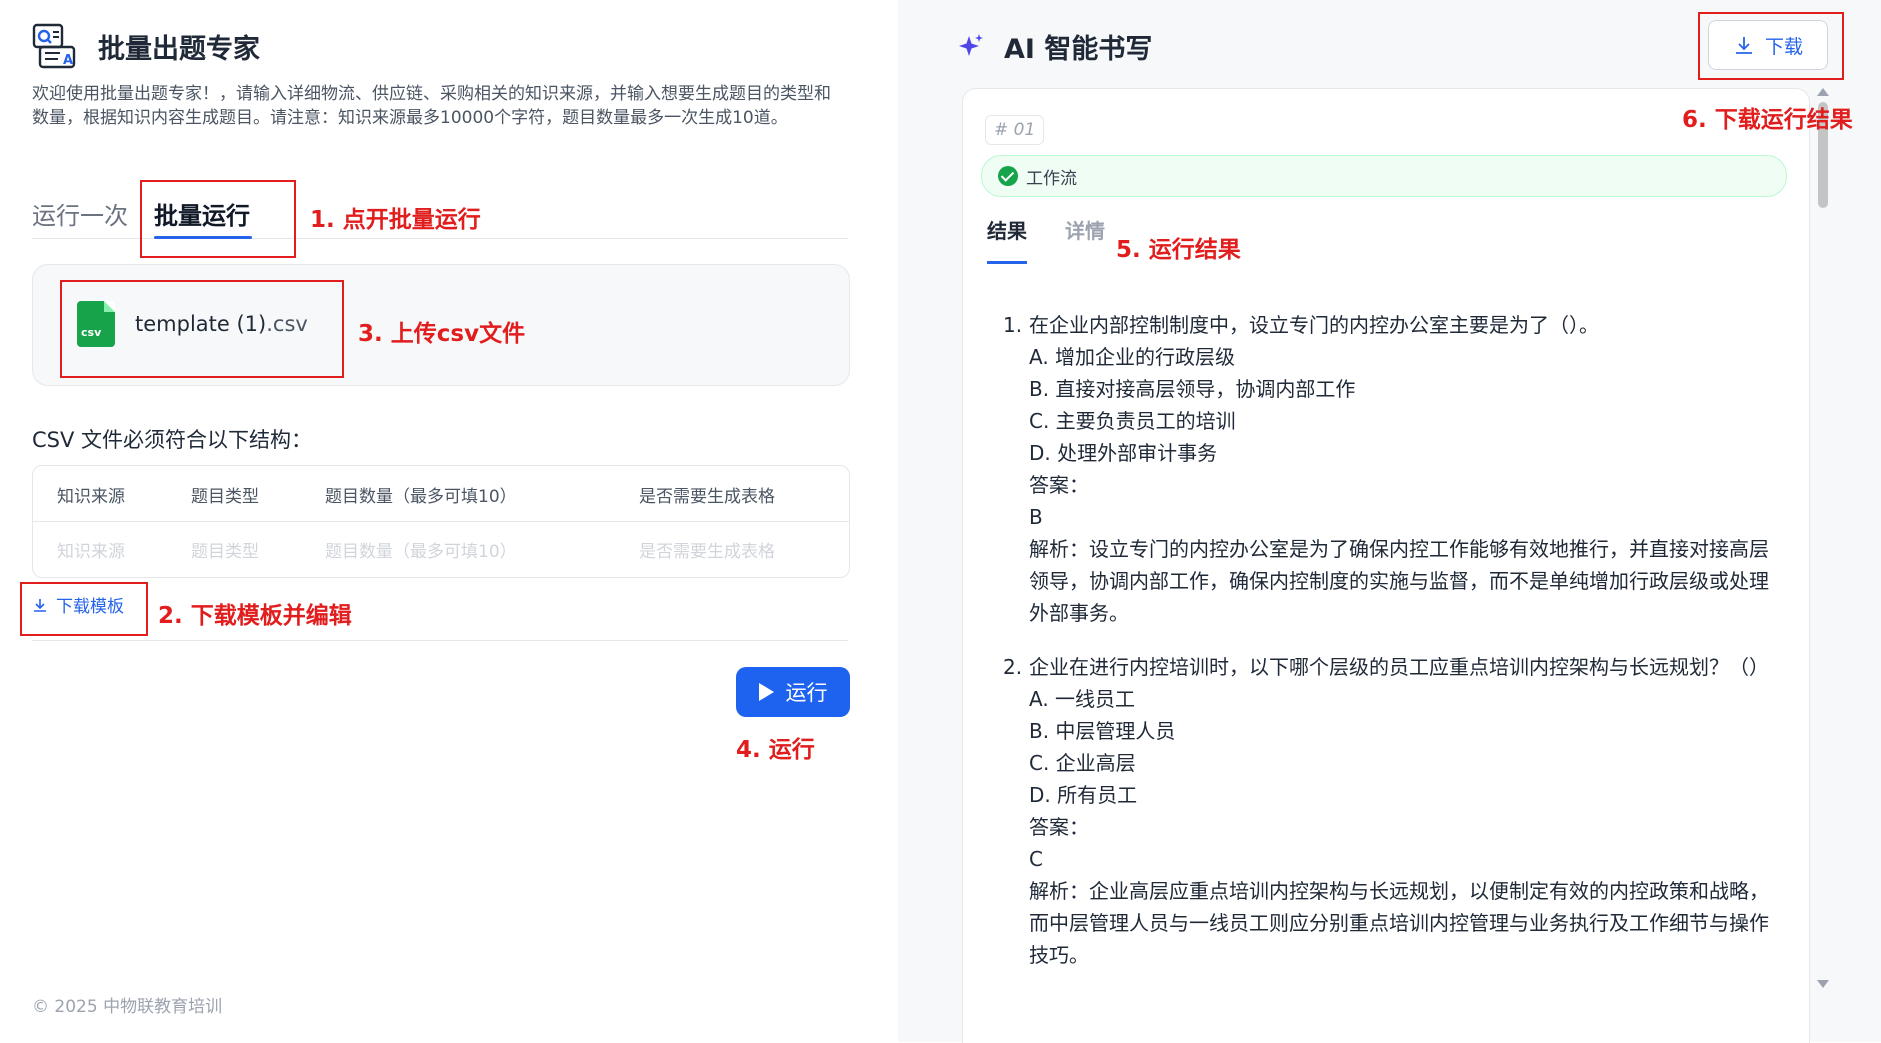 The height and width of the screenshot is (1043, 1881). What do you see at coordinates (1384, 176) in the screenshot?
I see `workflow-status-bar: 工作流` at bounding box center [1384, 176].